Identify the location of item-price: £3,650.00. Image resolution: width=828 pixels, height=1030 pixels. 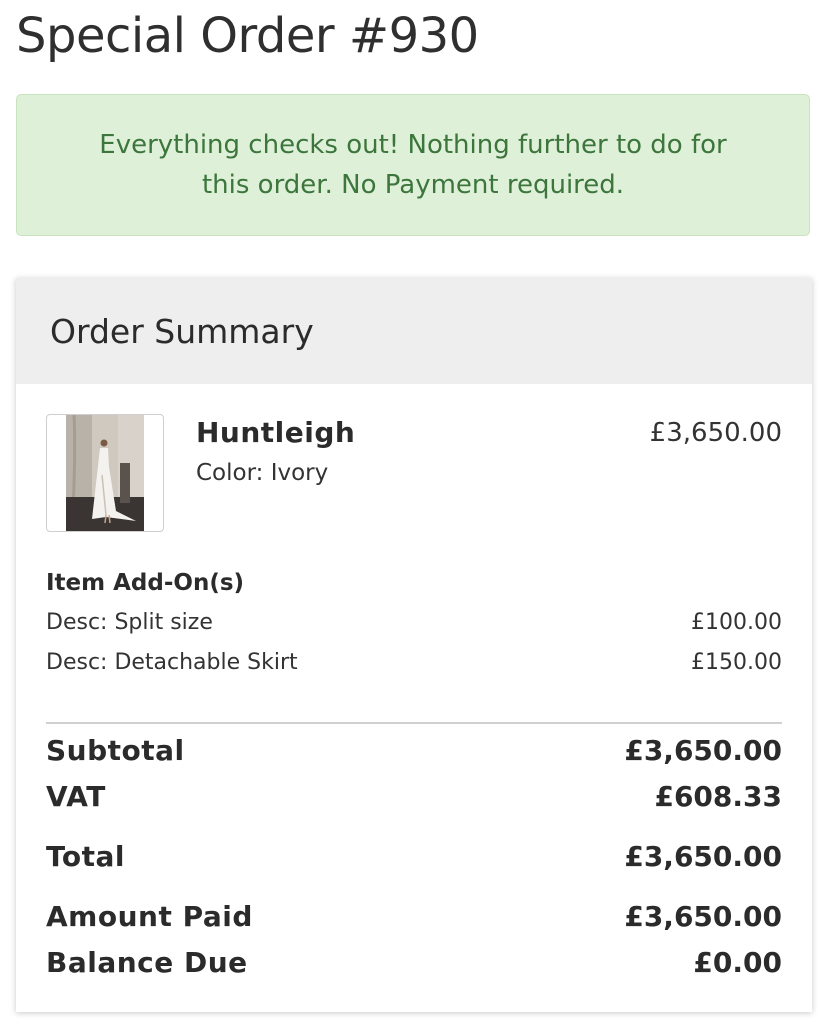
(715, 433).